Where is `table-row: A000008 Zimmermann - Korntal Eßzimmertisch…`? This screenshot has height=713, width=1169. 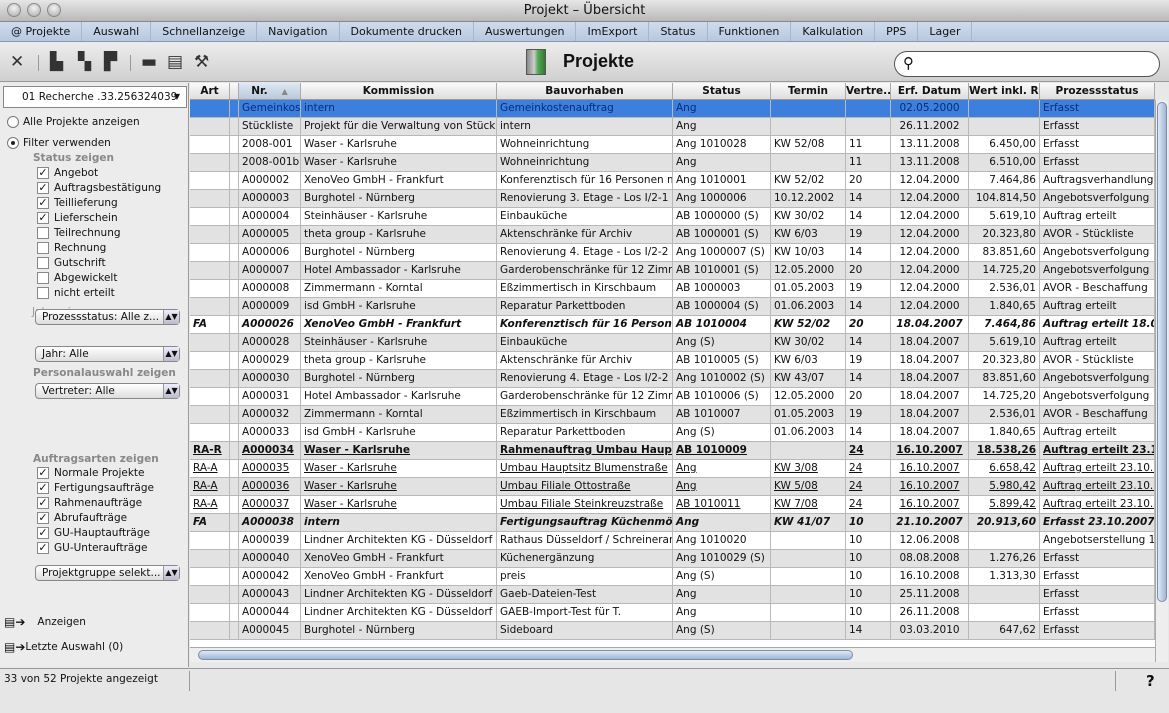
table-row: A000008 Zimmermann - Korntal Eßzimmertisch… is located at coordinates (672, 289).